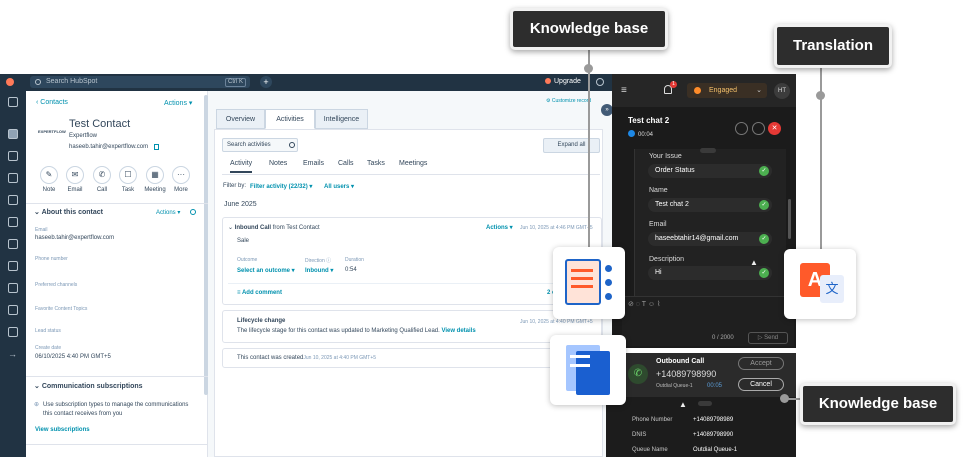 The width and height of the screenshot is (968, 457). What do you see at coordinates (713, 435) in the screenshot?
I see `dnis-value: +14089798990` at bounding box center [713, 435].